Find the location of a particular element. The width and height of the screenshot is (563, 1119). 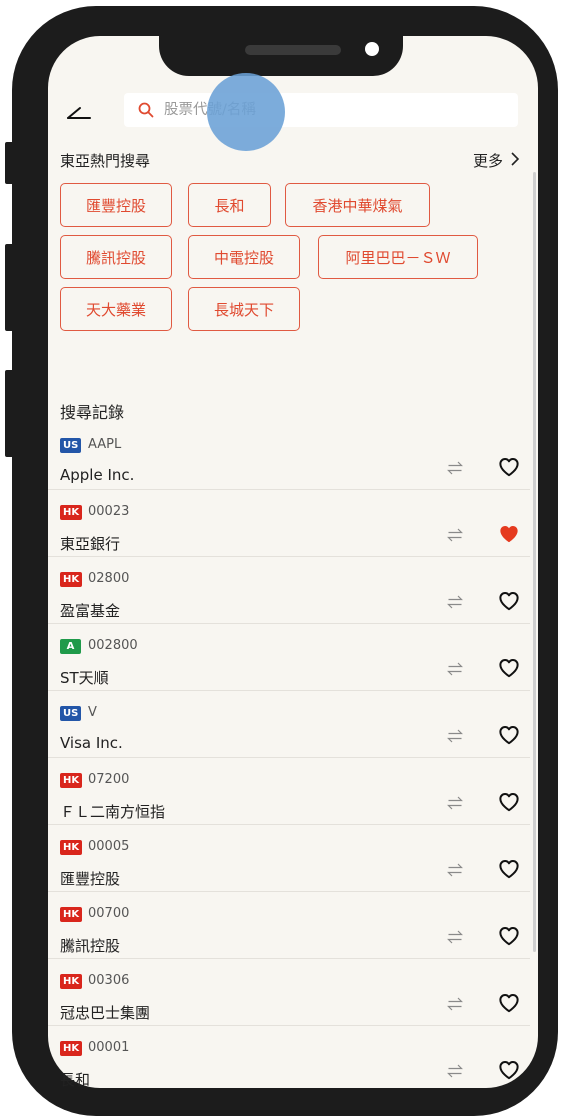

history-row: HK 00023 東亞銀行 is located at coordinates (289, 530).